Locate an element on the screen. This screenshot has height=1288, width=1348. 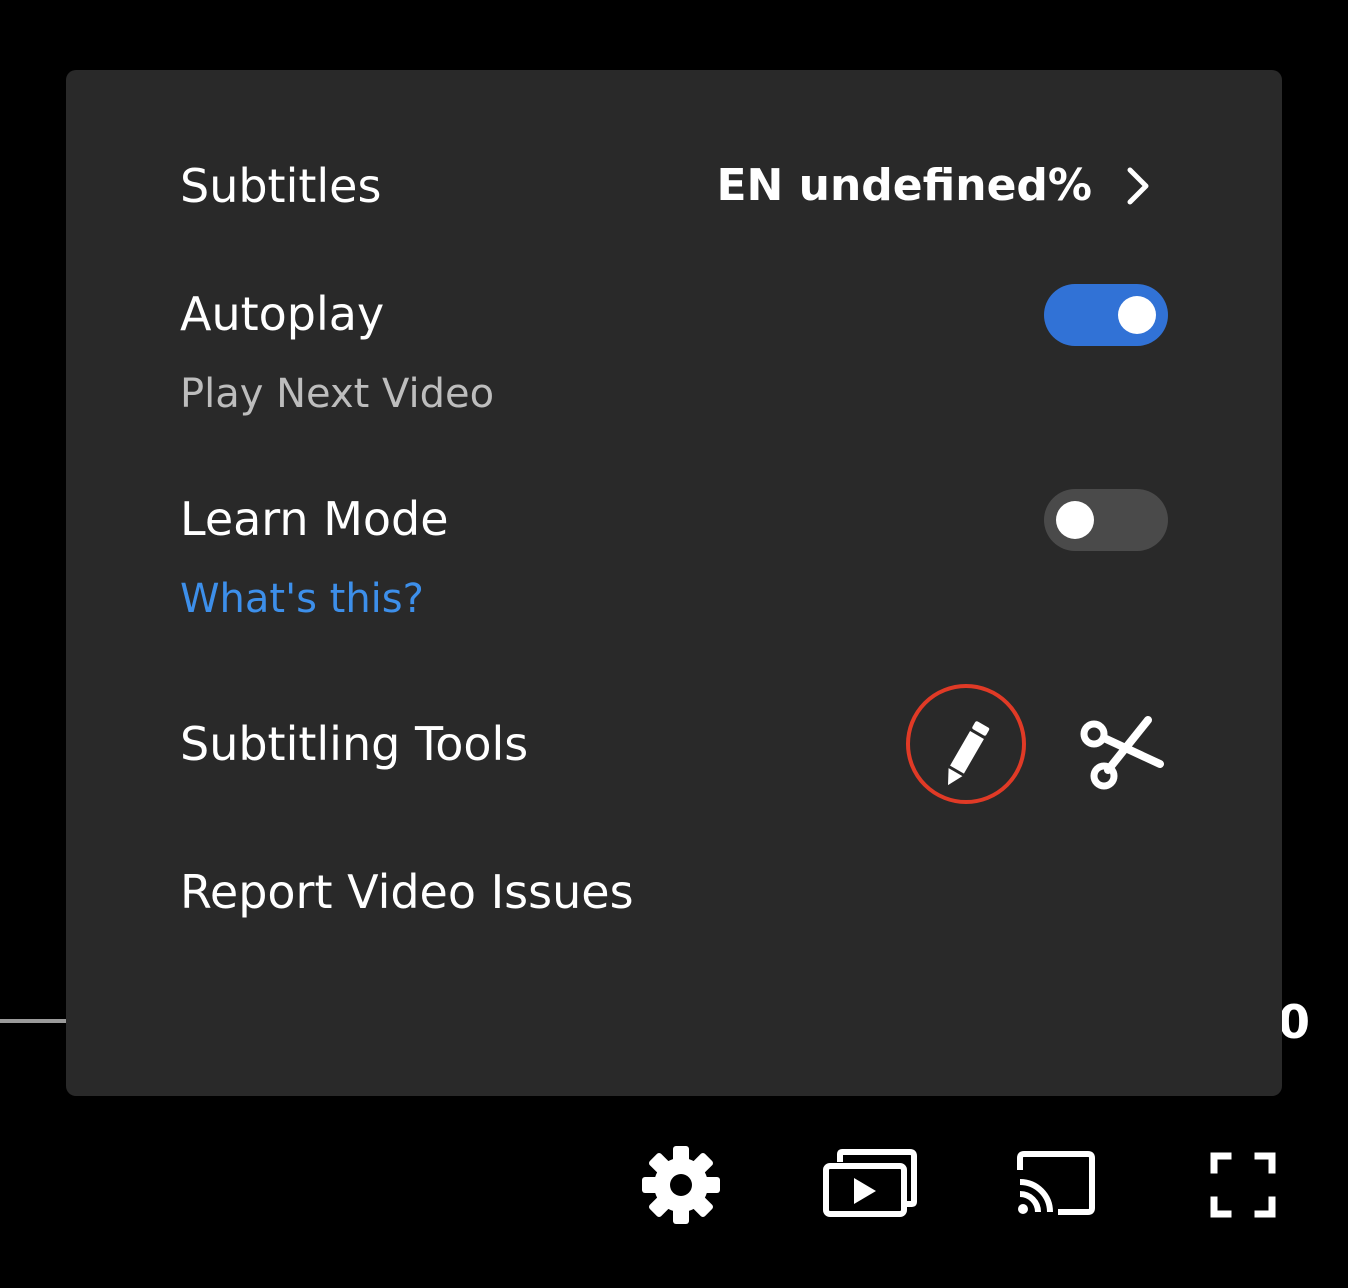
learn-mode-toggle is located at coordinates (1106, 520).